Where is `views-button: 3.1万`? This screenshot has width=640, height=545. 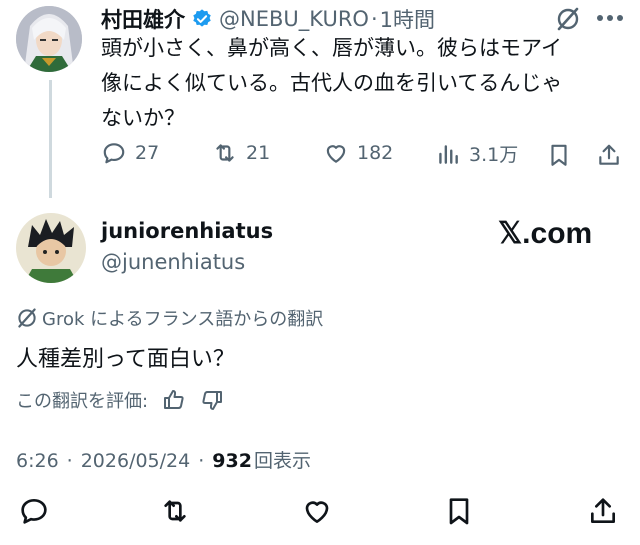 views-button: 3.1万 is located at coordinates (476, 153).